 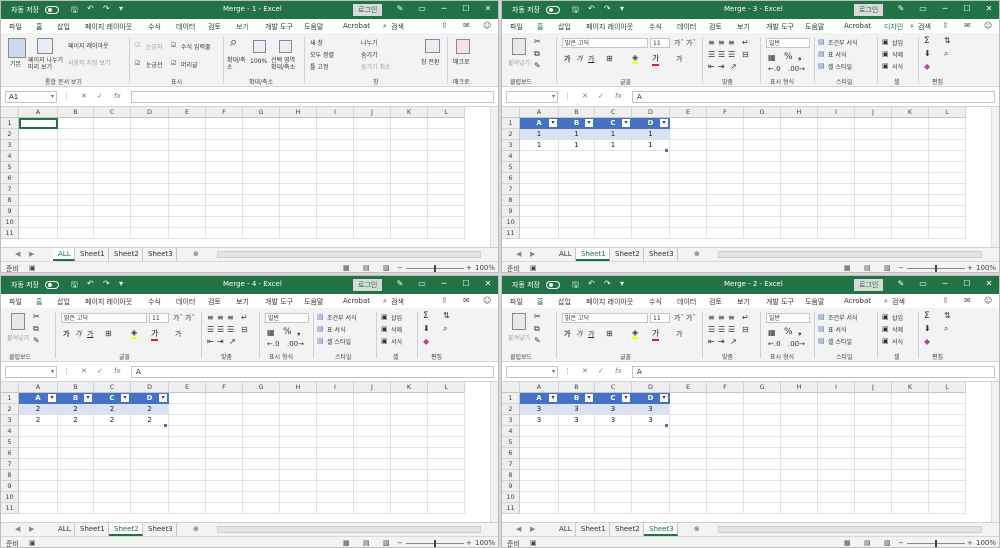 What do you see at coordinates (567, 59) in the screenshot?
I see `bold-button: 가` at bounding box center [567, 59].